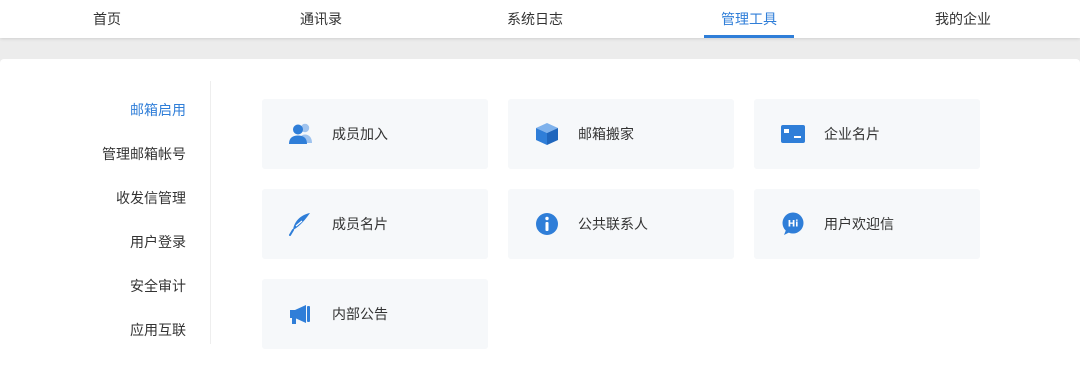 The height and width of the screenshot is (366, 1080). I want to click on tab-label: 系统日志, so click(535, 19).